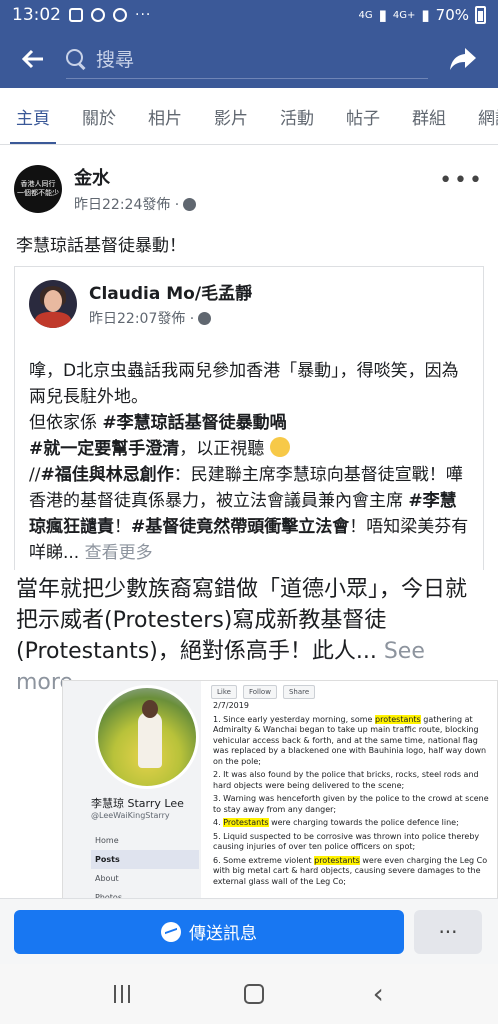  I want to click on battery-percent: 70%, so click(452, 15).